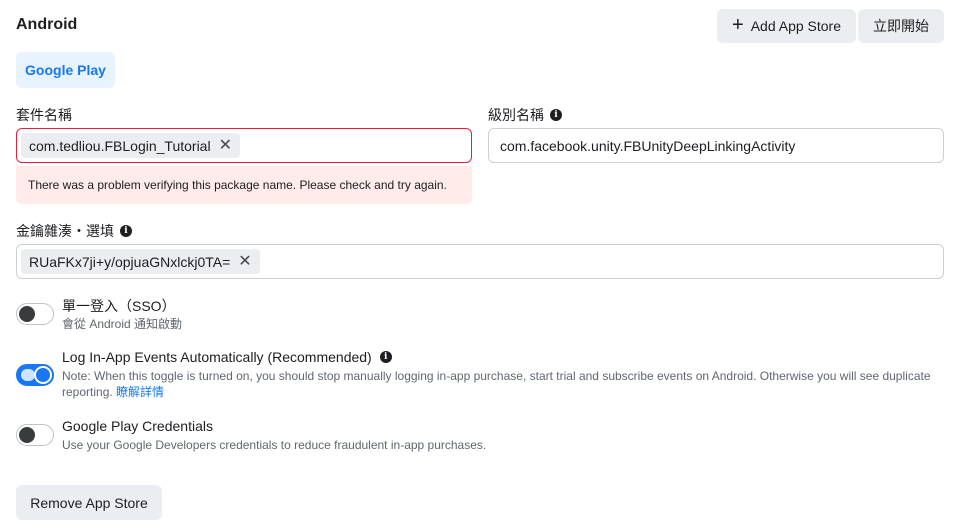 The height and width of the screenshot is (529, 960). What do you see at coordinates (795, 26) in the screenshot?
I see `add-app-store-label: Add App Store` at bounding box center [795, 26].